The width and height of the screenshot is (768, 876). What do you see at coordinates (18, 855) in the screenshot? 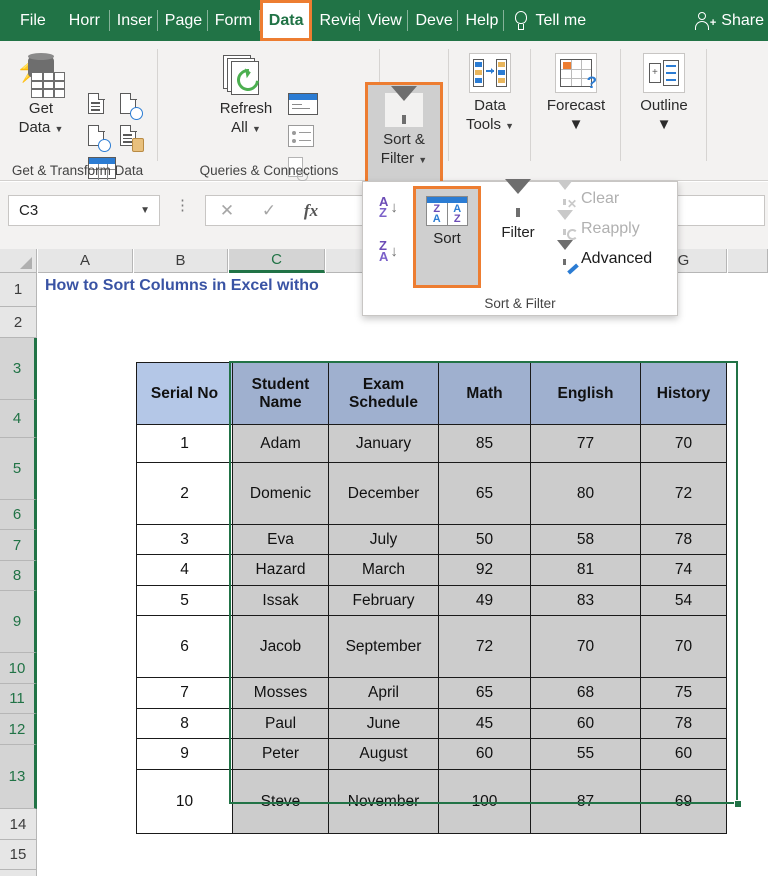
I see `row-header-15: 15` at bounding box center [18, 855].